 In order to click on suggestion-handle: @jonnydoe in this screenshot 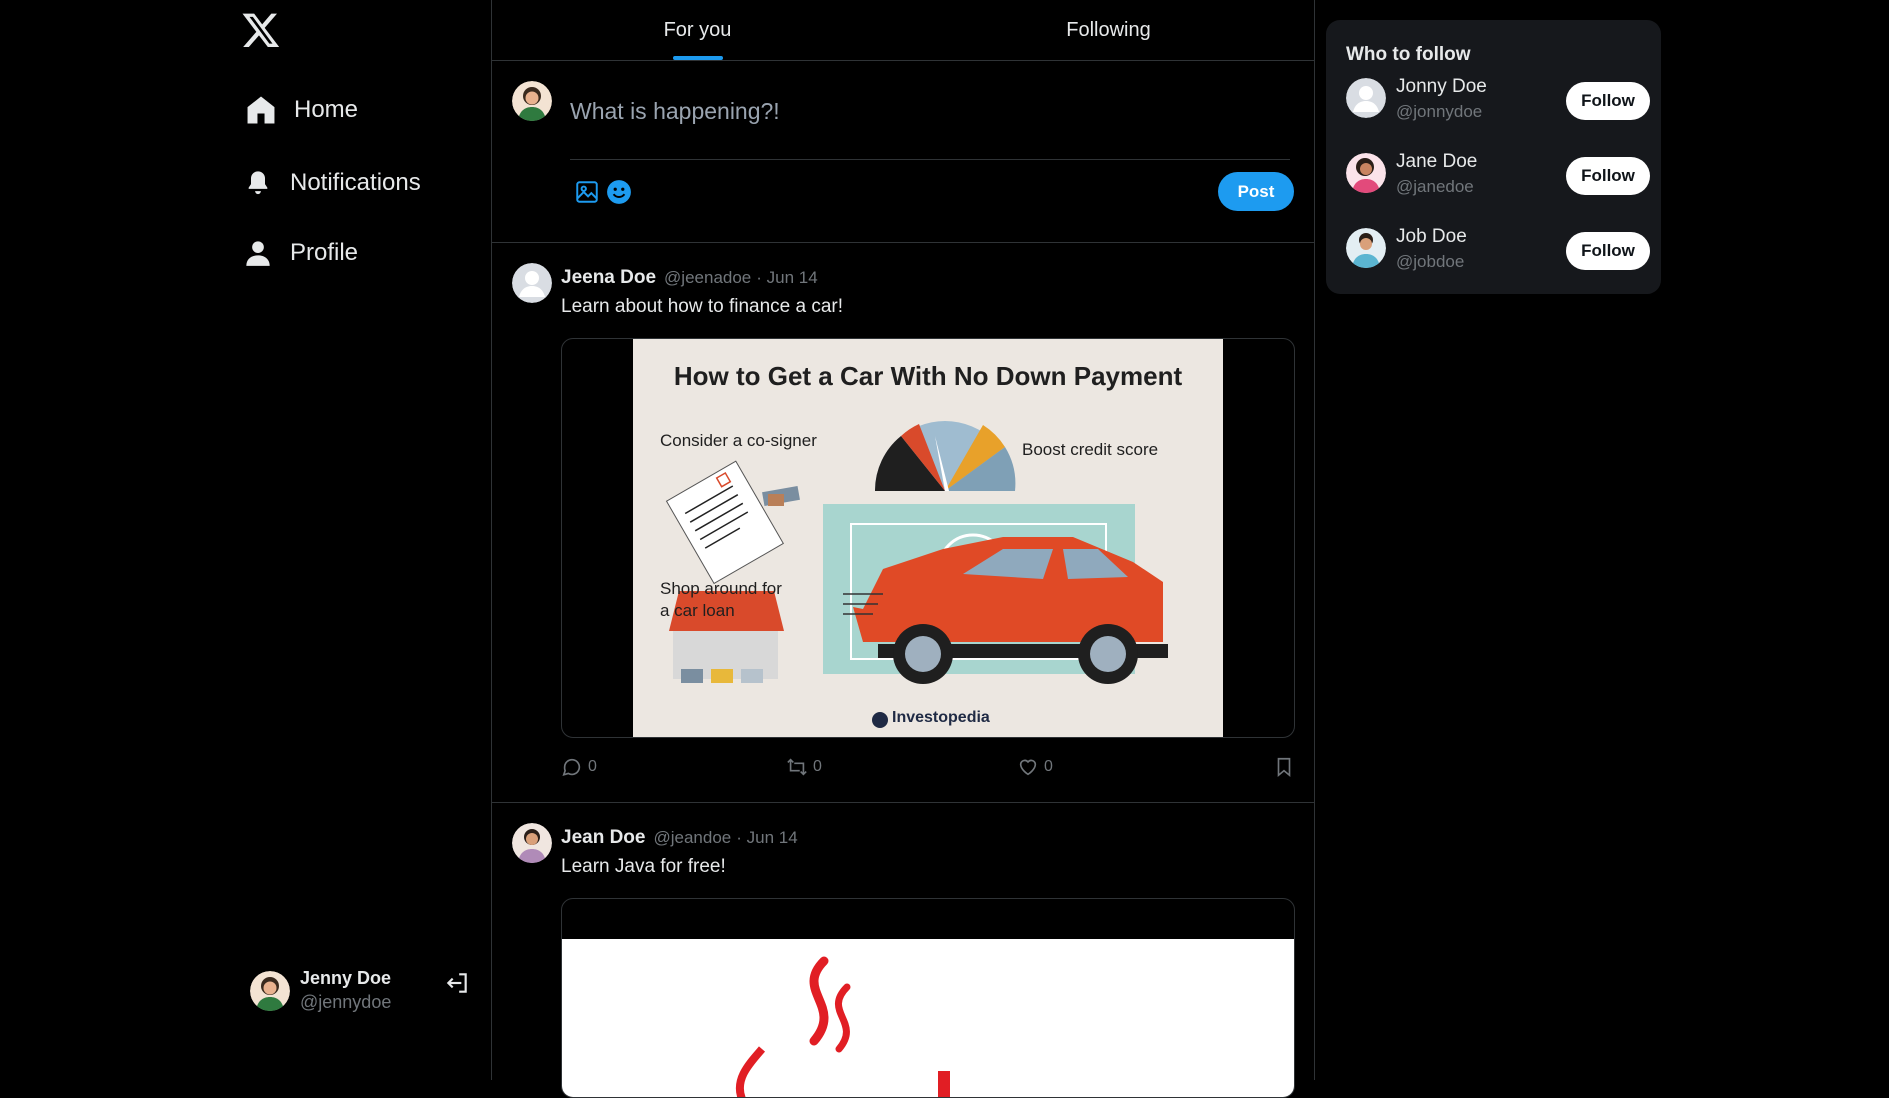, I will do `click(1439, 111)`.